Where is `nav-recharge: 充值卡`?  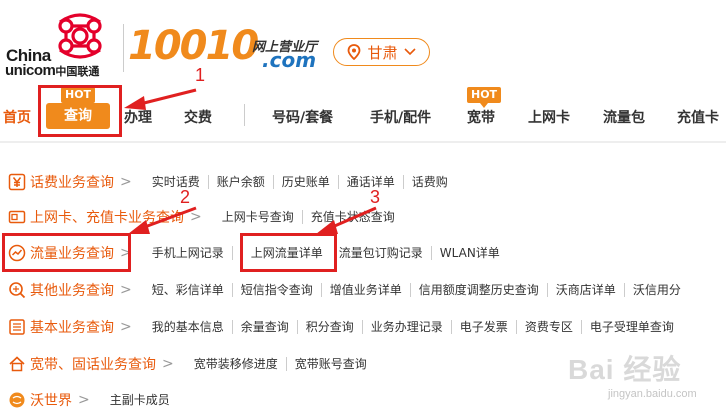 nav-recharge: 充值卡 is located at coordinates (698, 117).